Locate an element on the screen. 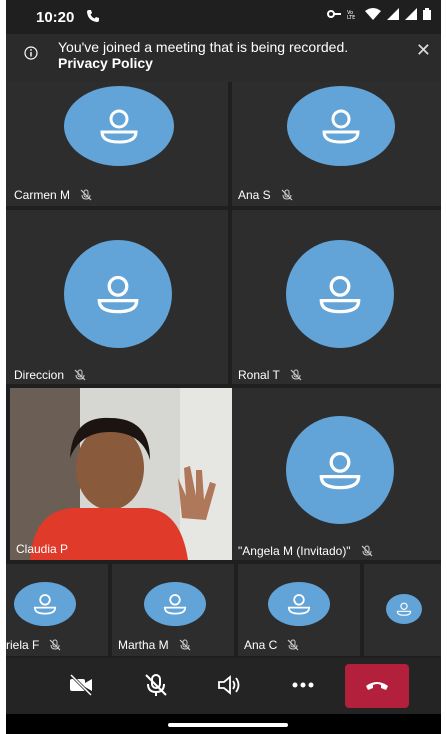 The image size is (447, 734). participant-label: Ana S is located at coordinates (254, 195).